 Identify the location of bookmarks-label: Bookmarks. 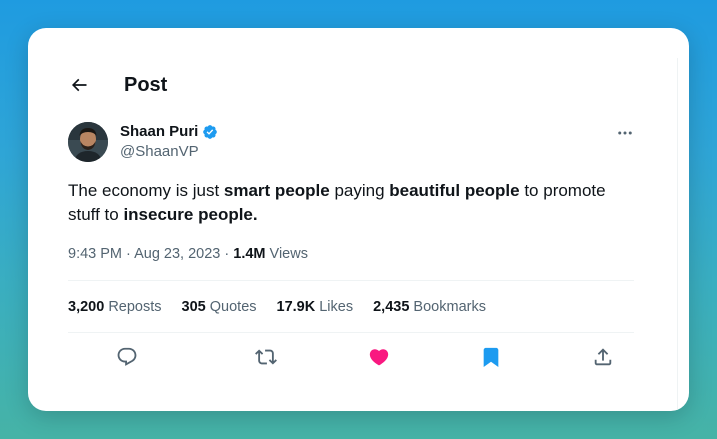
(447, 307).